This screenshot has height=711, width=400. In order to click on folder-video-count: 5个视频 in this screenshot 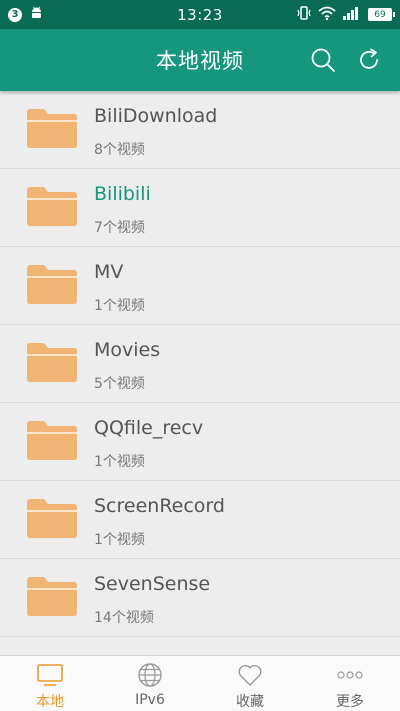, I will do `click(119, 384)`.